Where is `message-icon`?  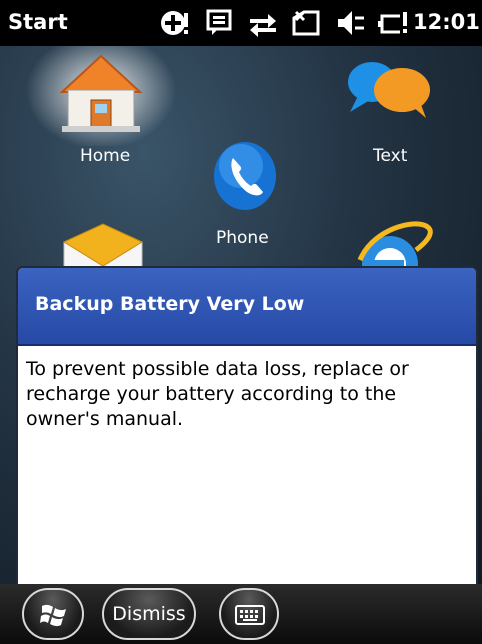
message-icon is located at coordinates (220, 23).